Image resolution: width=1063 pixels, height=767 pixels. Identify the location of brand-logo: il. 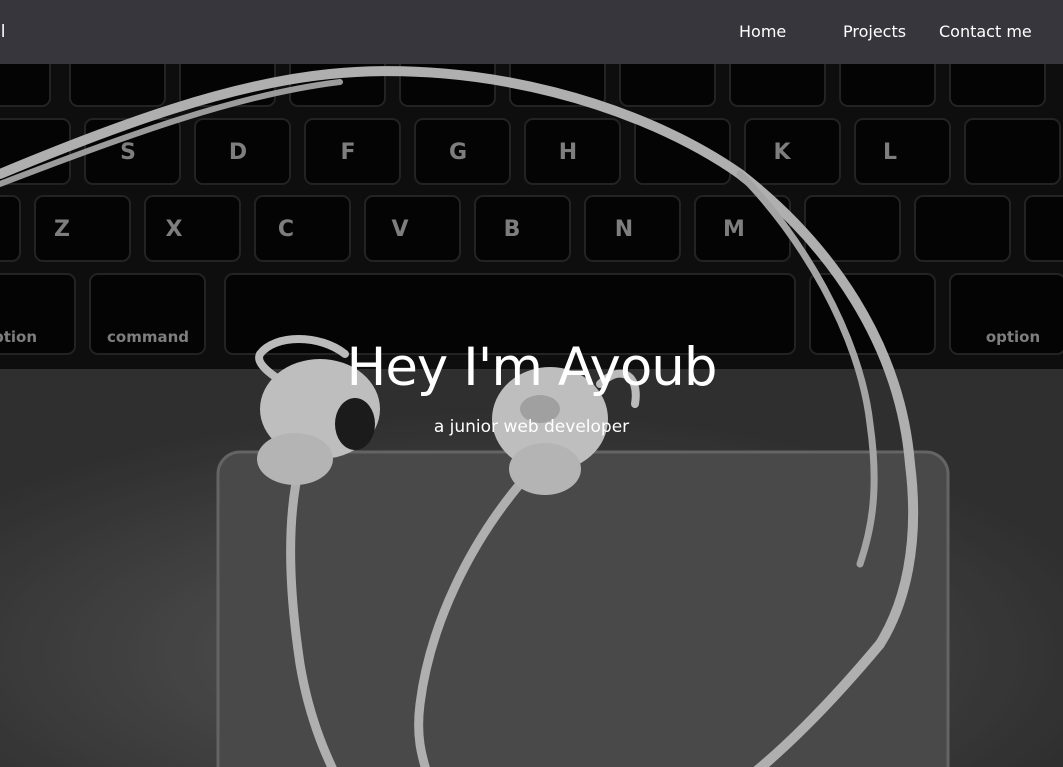
(2, 32).